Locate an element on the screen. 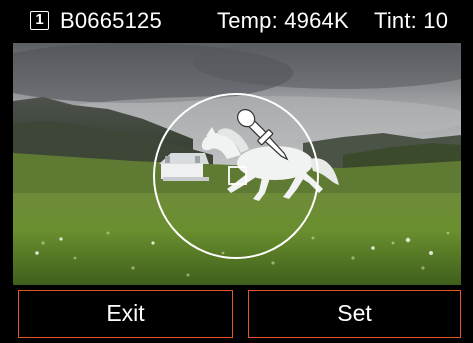 The height and width of the screenshot is (343, 473). tint-readout: Tint: 10 is located at coordinates (411, 20).